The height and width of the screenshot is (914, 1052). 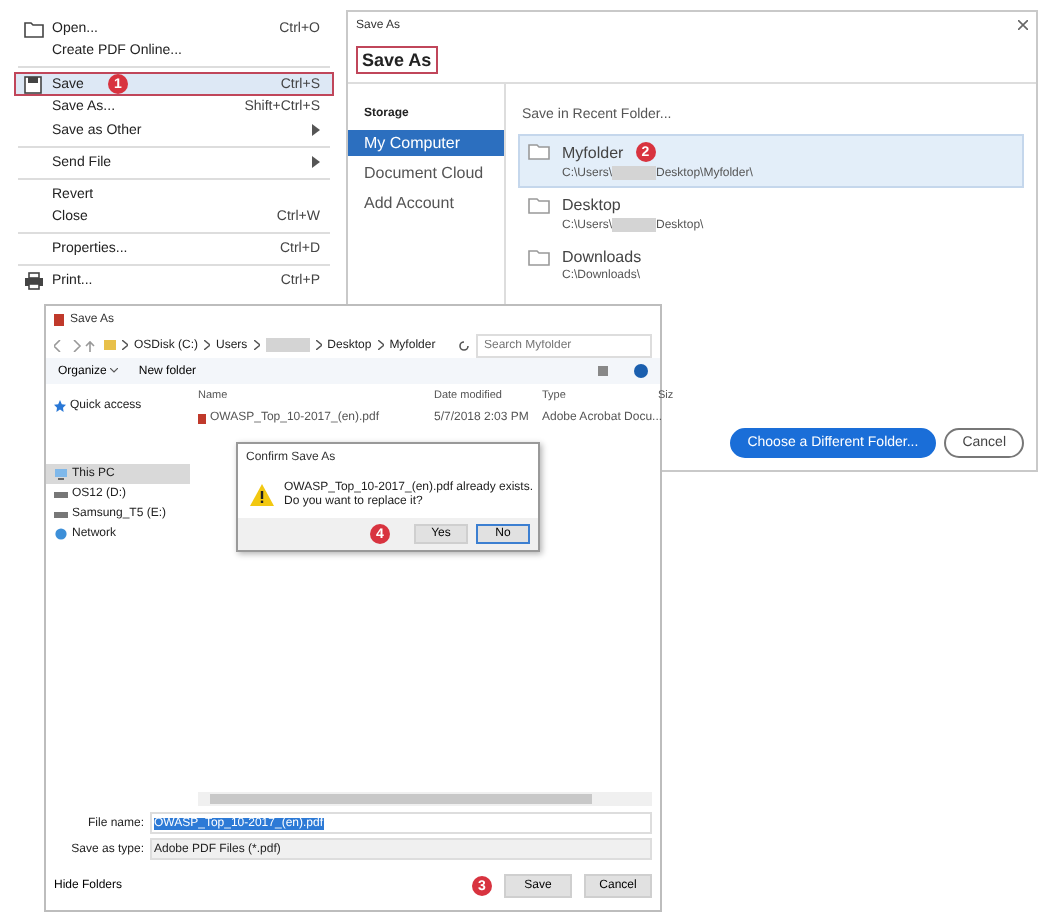 What do you see at coordinates (426, 173) in the screenshot?
I see `storage-item: Document Cloud` at bounding box center [426, 173].